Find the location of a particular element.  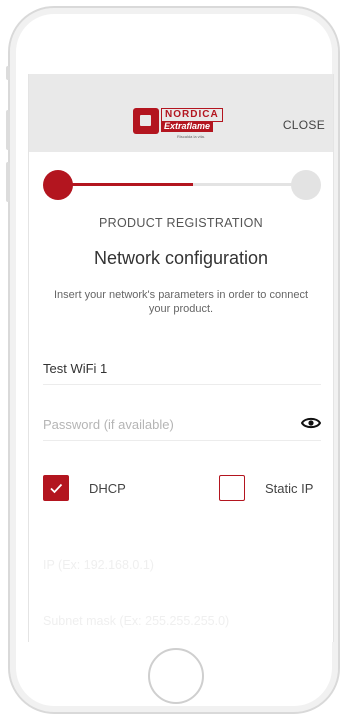

static-ip-label: Static IP is located at coordinates (289, 488).